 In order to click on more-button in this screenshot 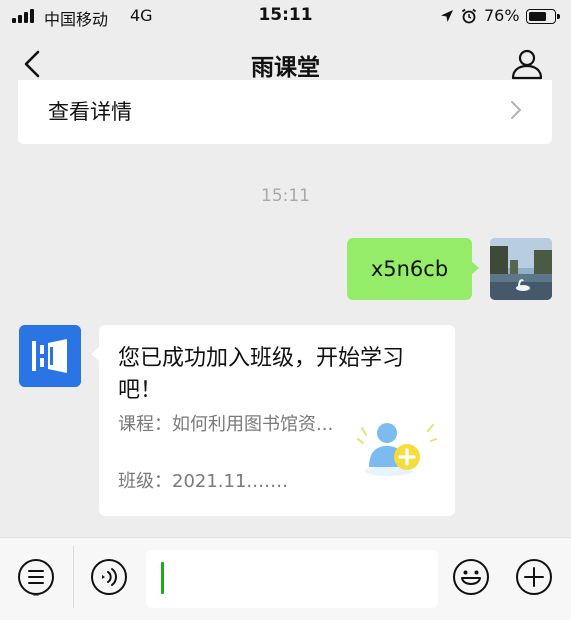, I will do `click(534, 577)`.